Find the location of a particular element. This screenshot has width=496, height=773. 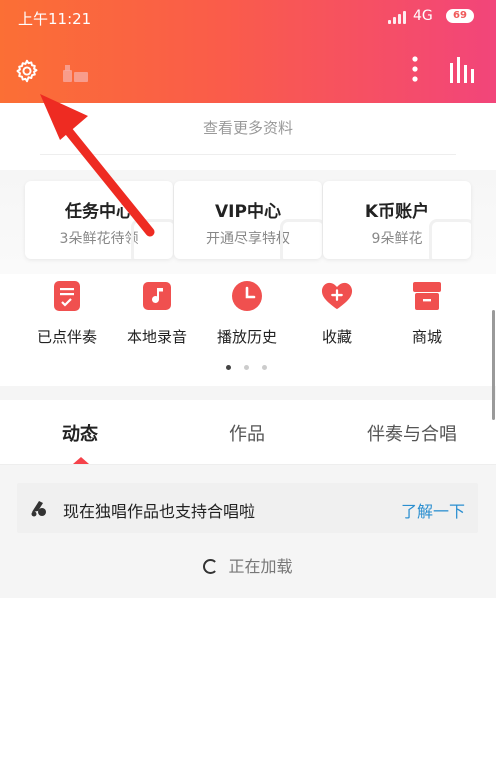

chorus-icon is located at coordinates (39, 508).